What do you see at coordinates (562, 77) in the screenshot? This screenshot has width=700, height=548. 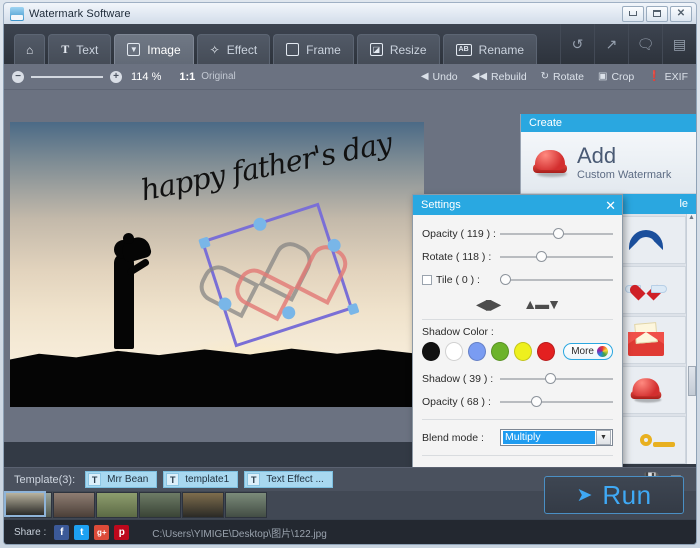 I see `rotate-action: ↻ Rotate` at bounding box center [562, 77].